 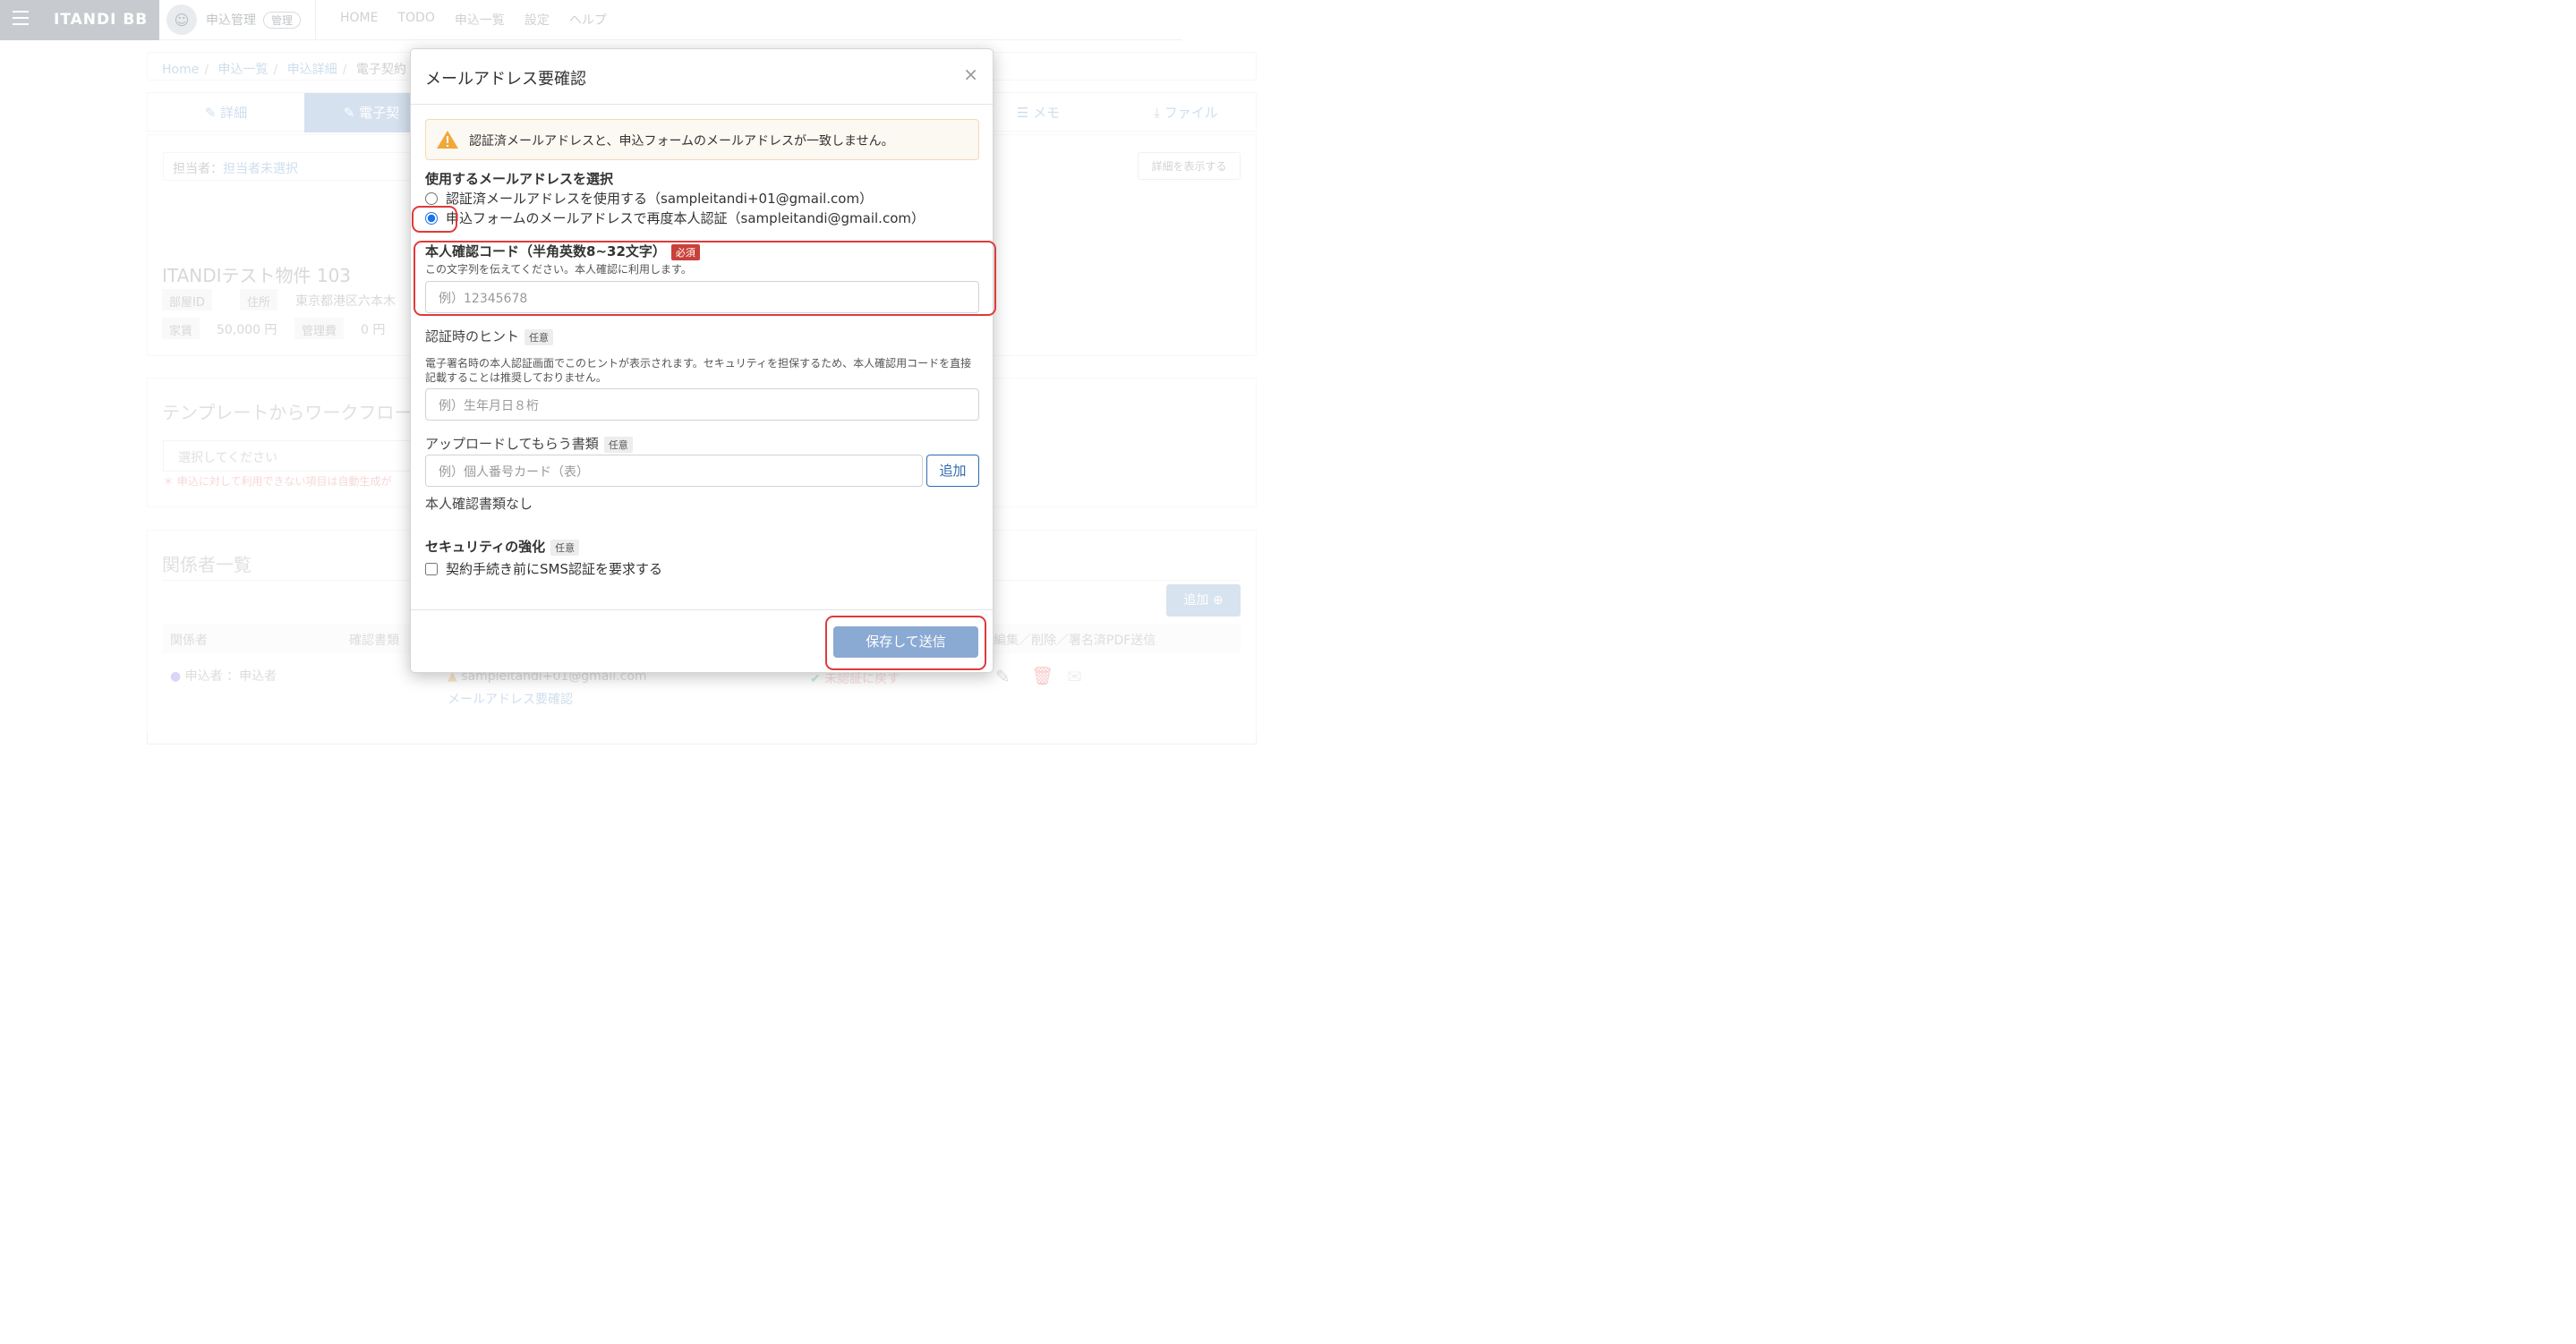 I want to click on hint-input: 例）生年月日８桁, so click(x=702, y=404).